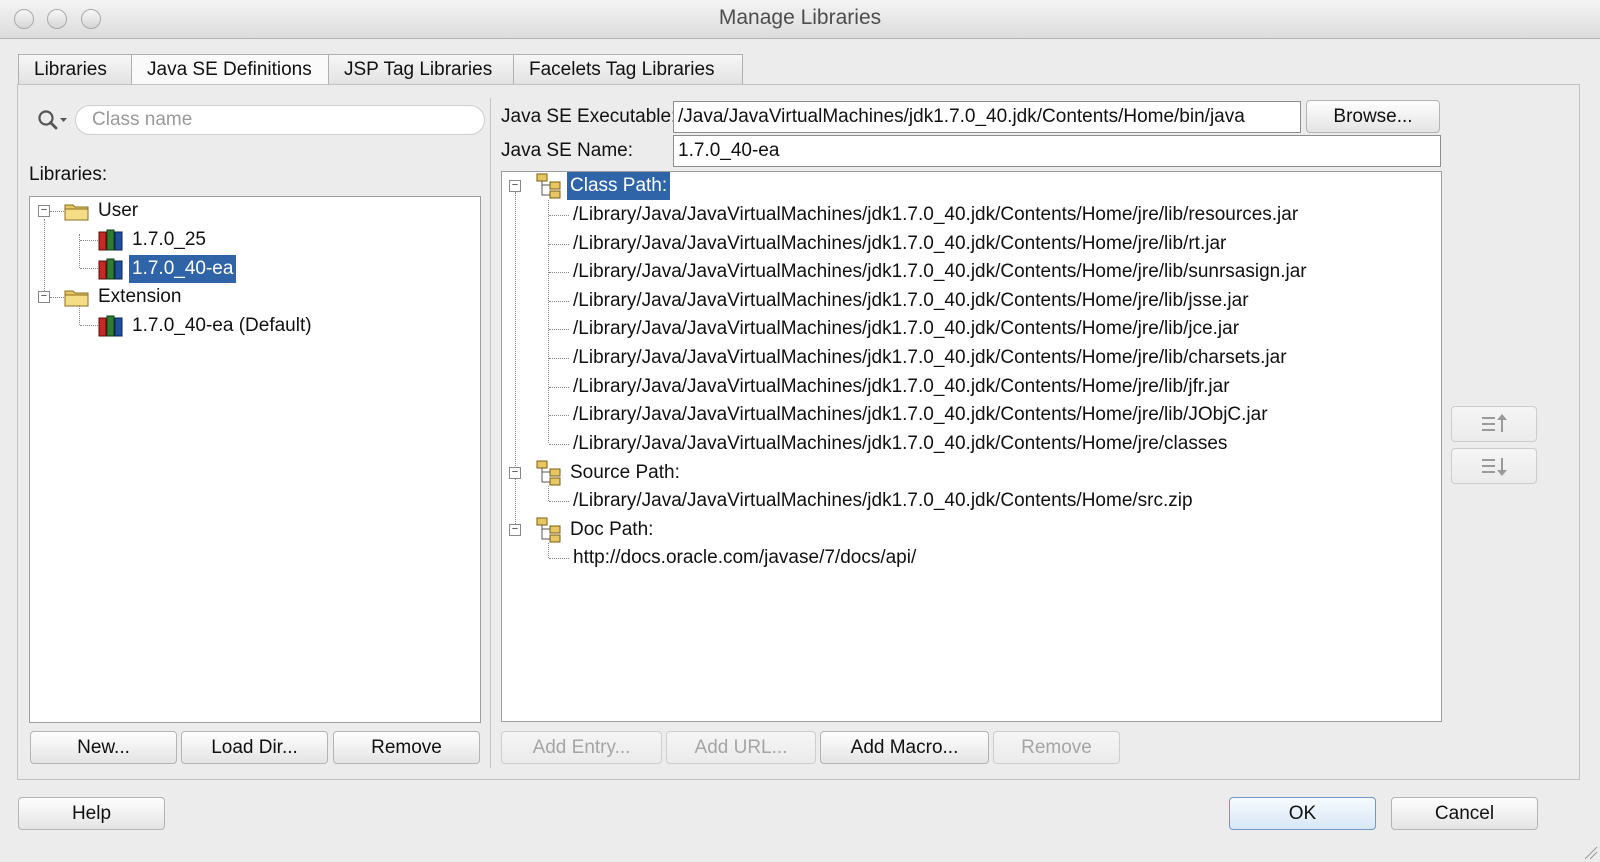 The width and height of the screenshot is (1600, 862). Describe the element at coordinates (515, 186) in the screenshot. I see `collapse-class-path-icon: −` at that location.